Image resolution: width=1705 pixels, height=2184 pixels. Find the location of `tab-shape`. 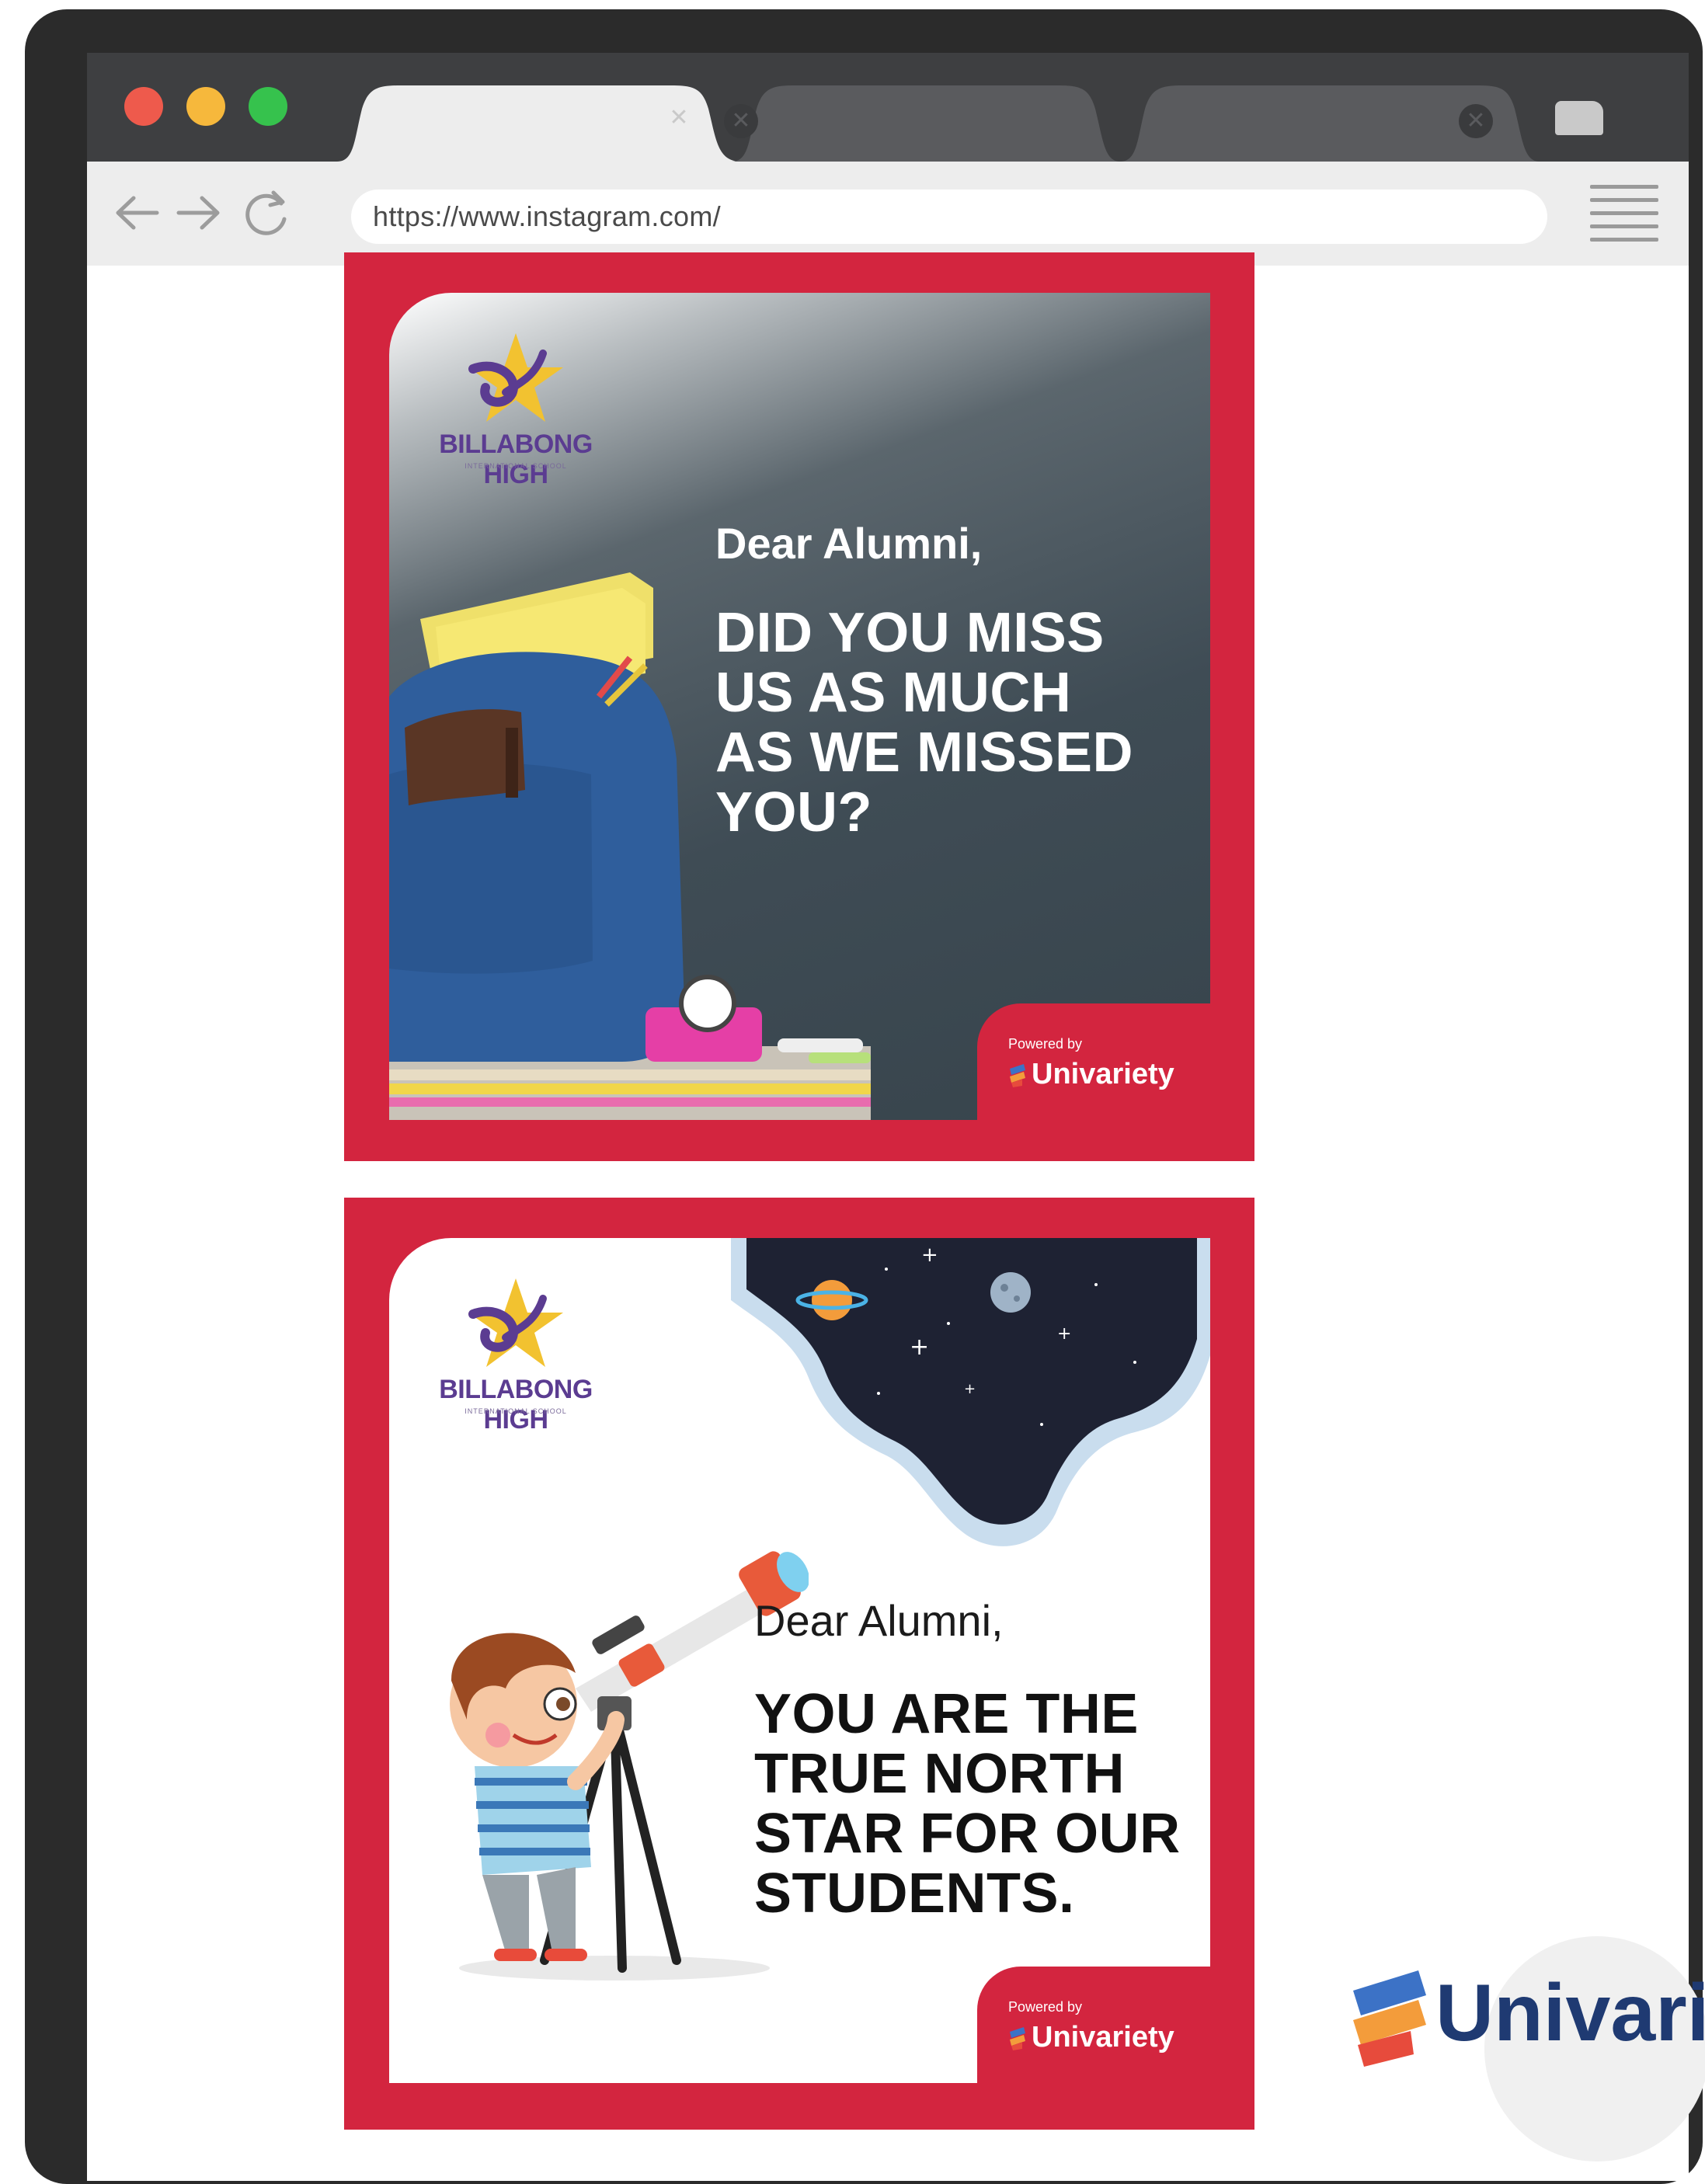

tab-shape is located at coordinates (926, 123).